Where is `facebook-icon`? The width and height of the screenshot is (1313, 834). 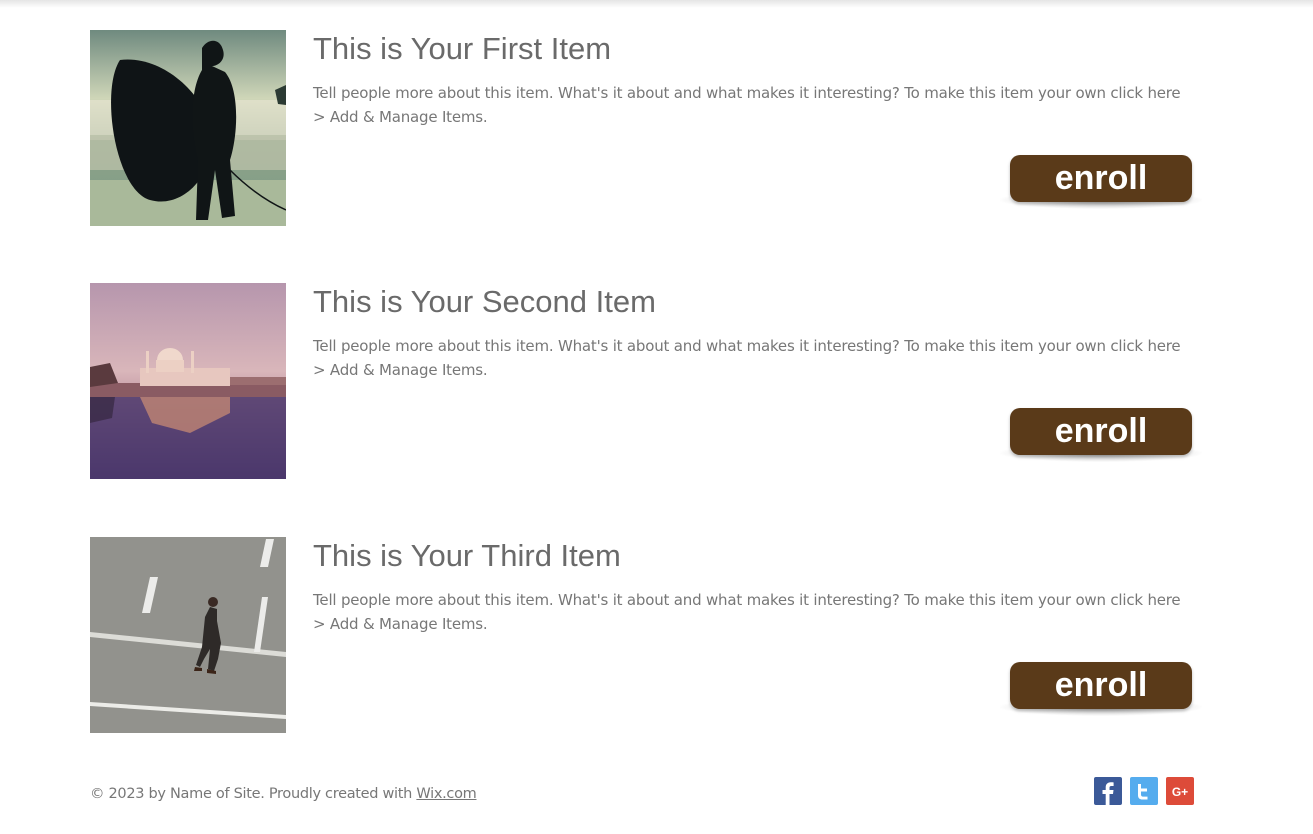 facebook-icon is located at coordinates (1108, 791).